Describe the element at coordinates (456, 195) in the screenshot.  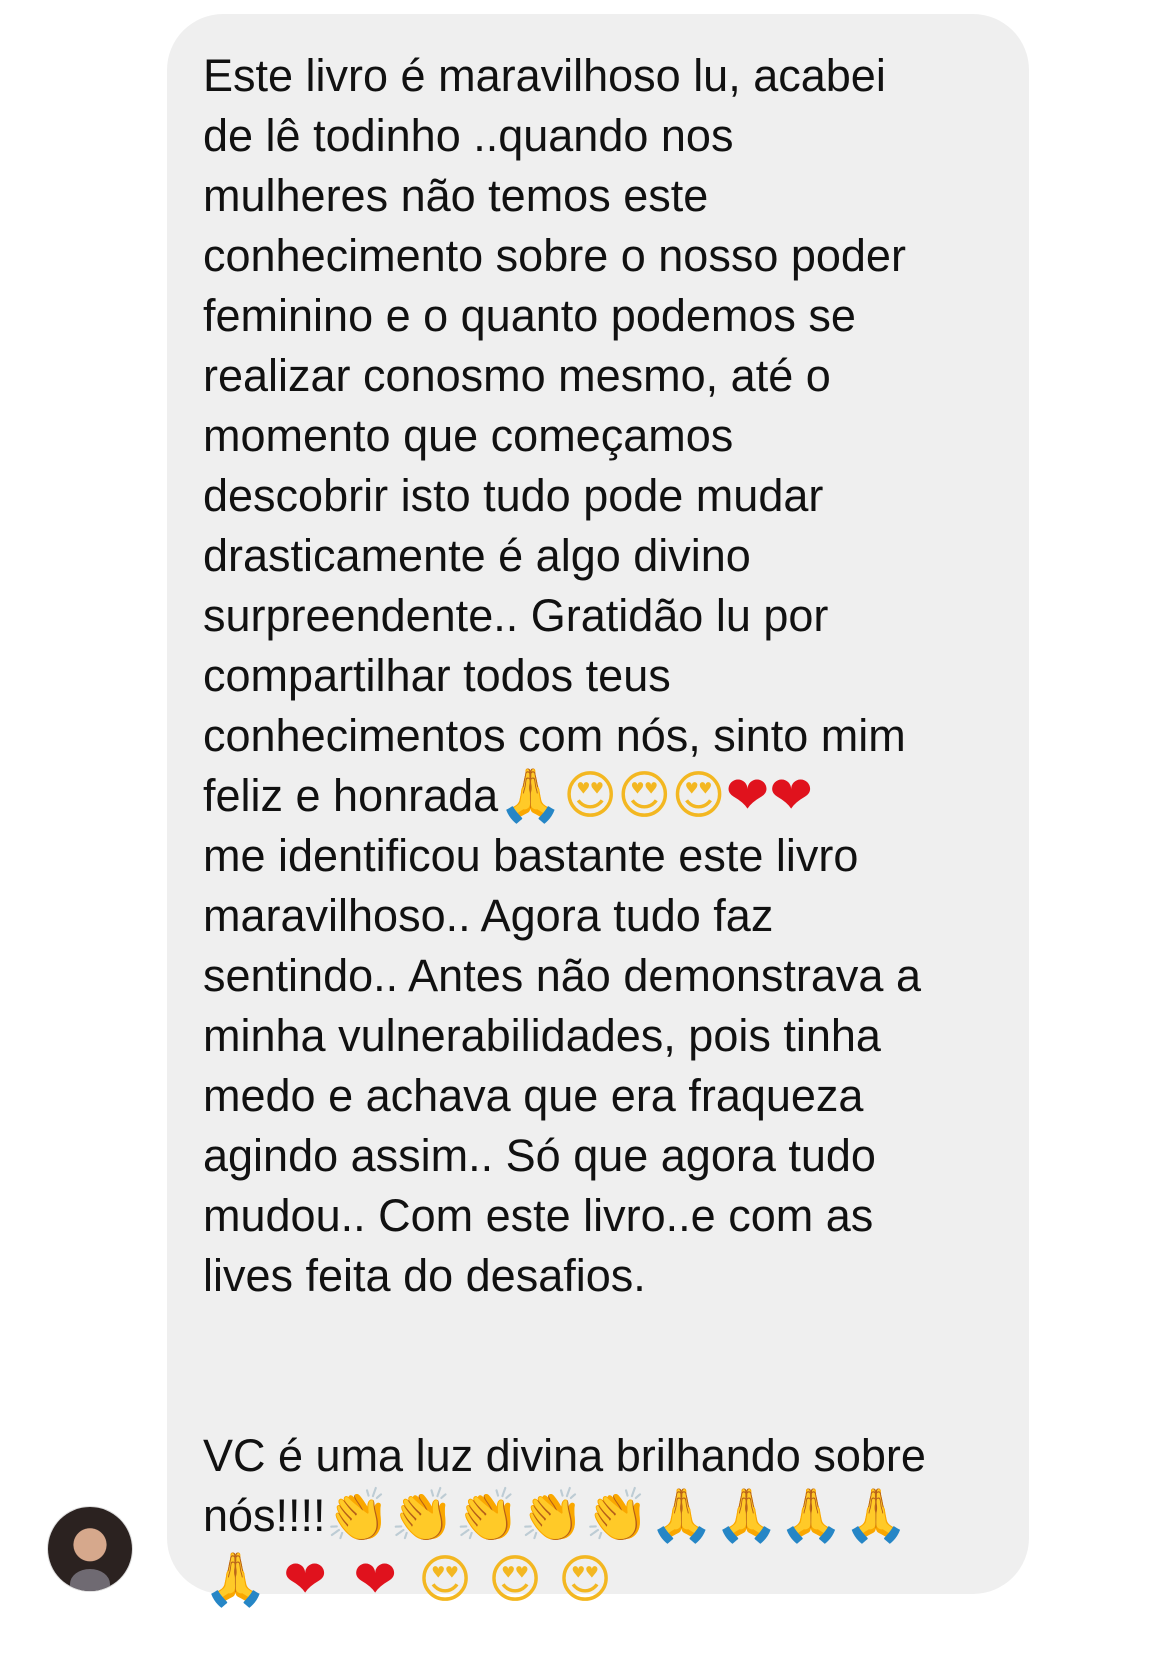
I see `message-line: mulheres não temos este` at that location.